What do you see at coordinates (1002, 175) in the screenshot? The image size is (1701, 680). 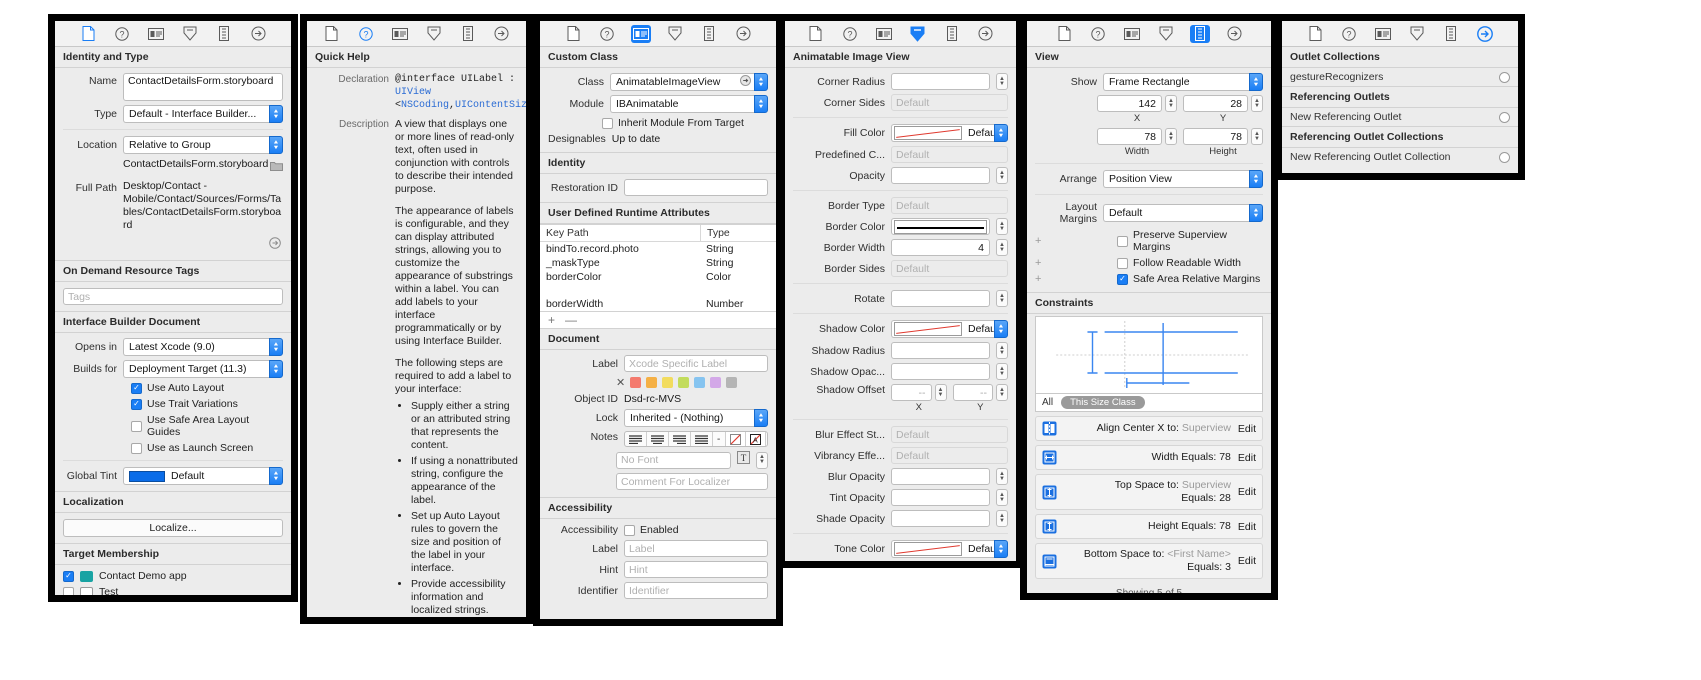 I see `opacity-stepper: ▲ ▼` at bounding box center [1002, 175].